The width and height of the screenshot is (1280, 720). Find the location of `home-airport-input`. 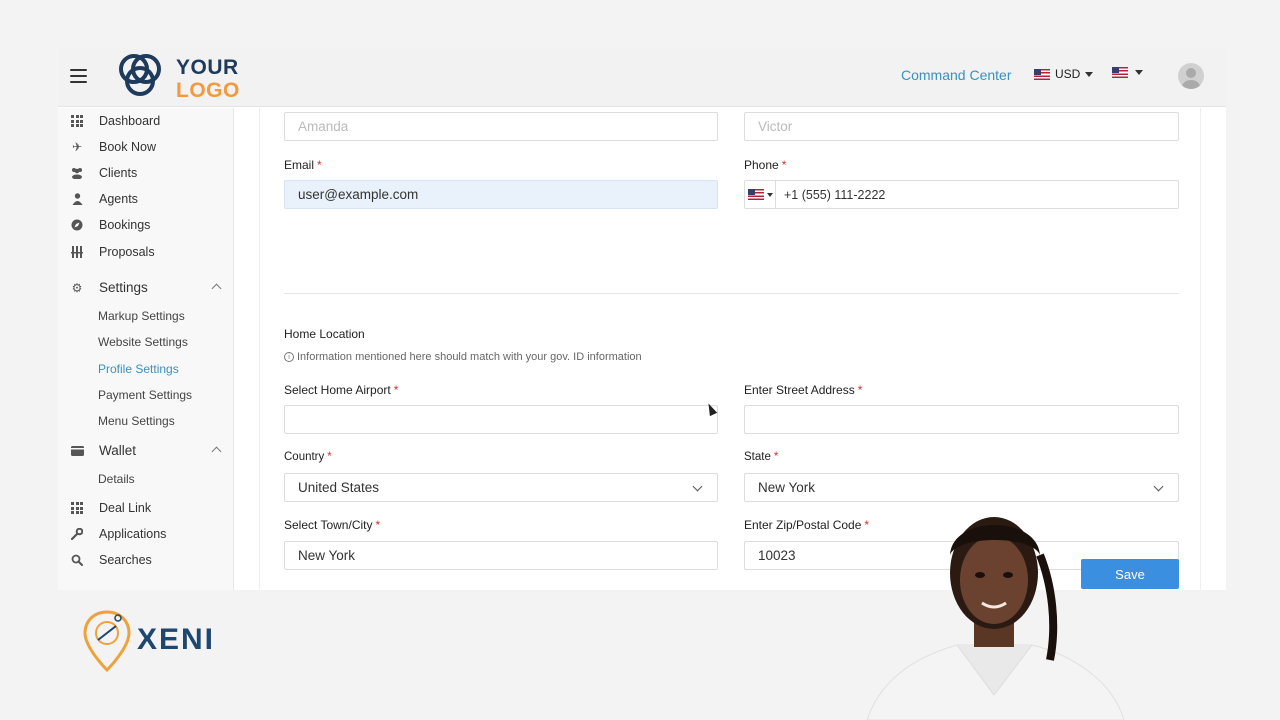

home-airport-input is located at coordinates (501, 419).